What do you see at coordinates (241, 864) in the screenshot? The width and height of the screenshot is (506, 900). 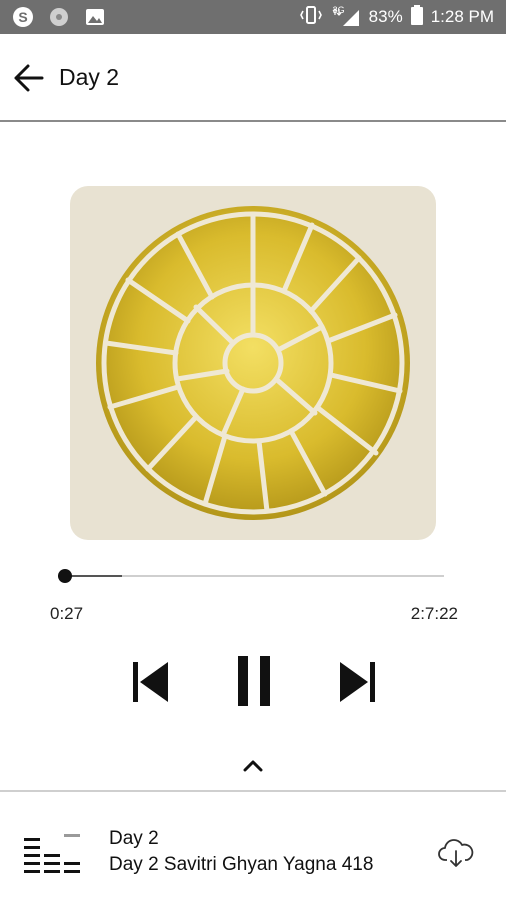 I see `mini-player-subtitle: Day 2 Savitri Ghyan Yagna 418` at bounding box center [241, 864].